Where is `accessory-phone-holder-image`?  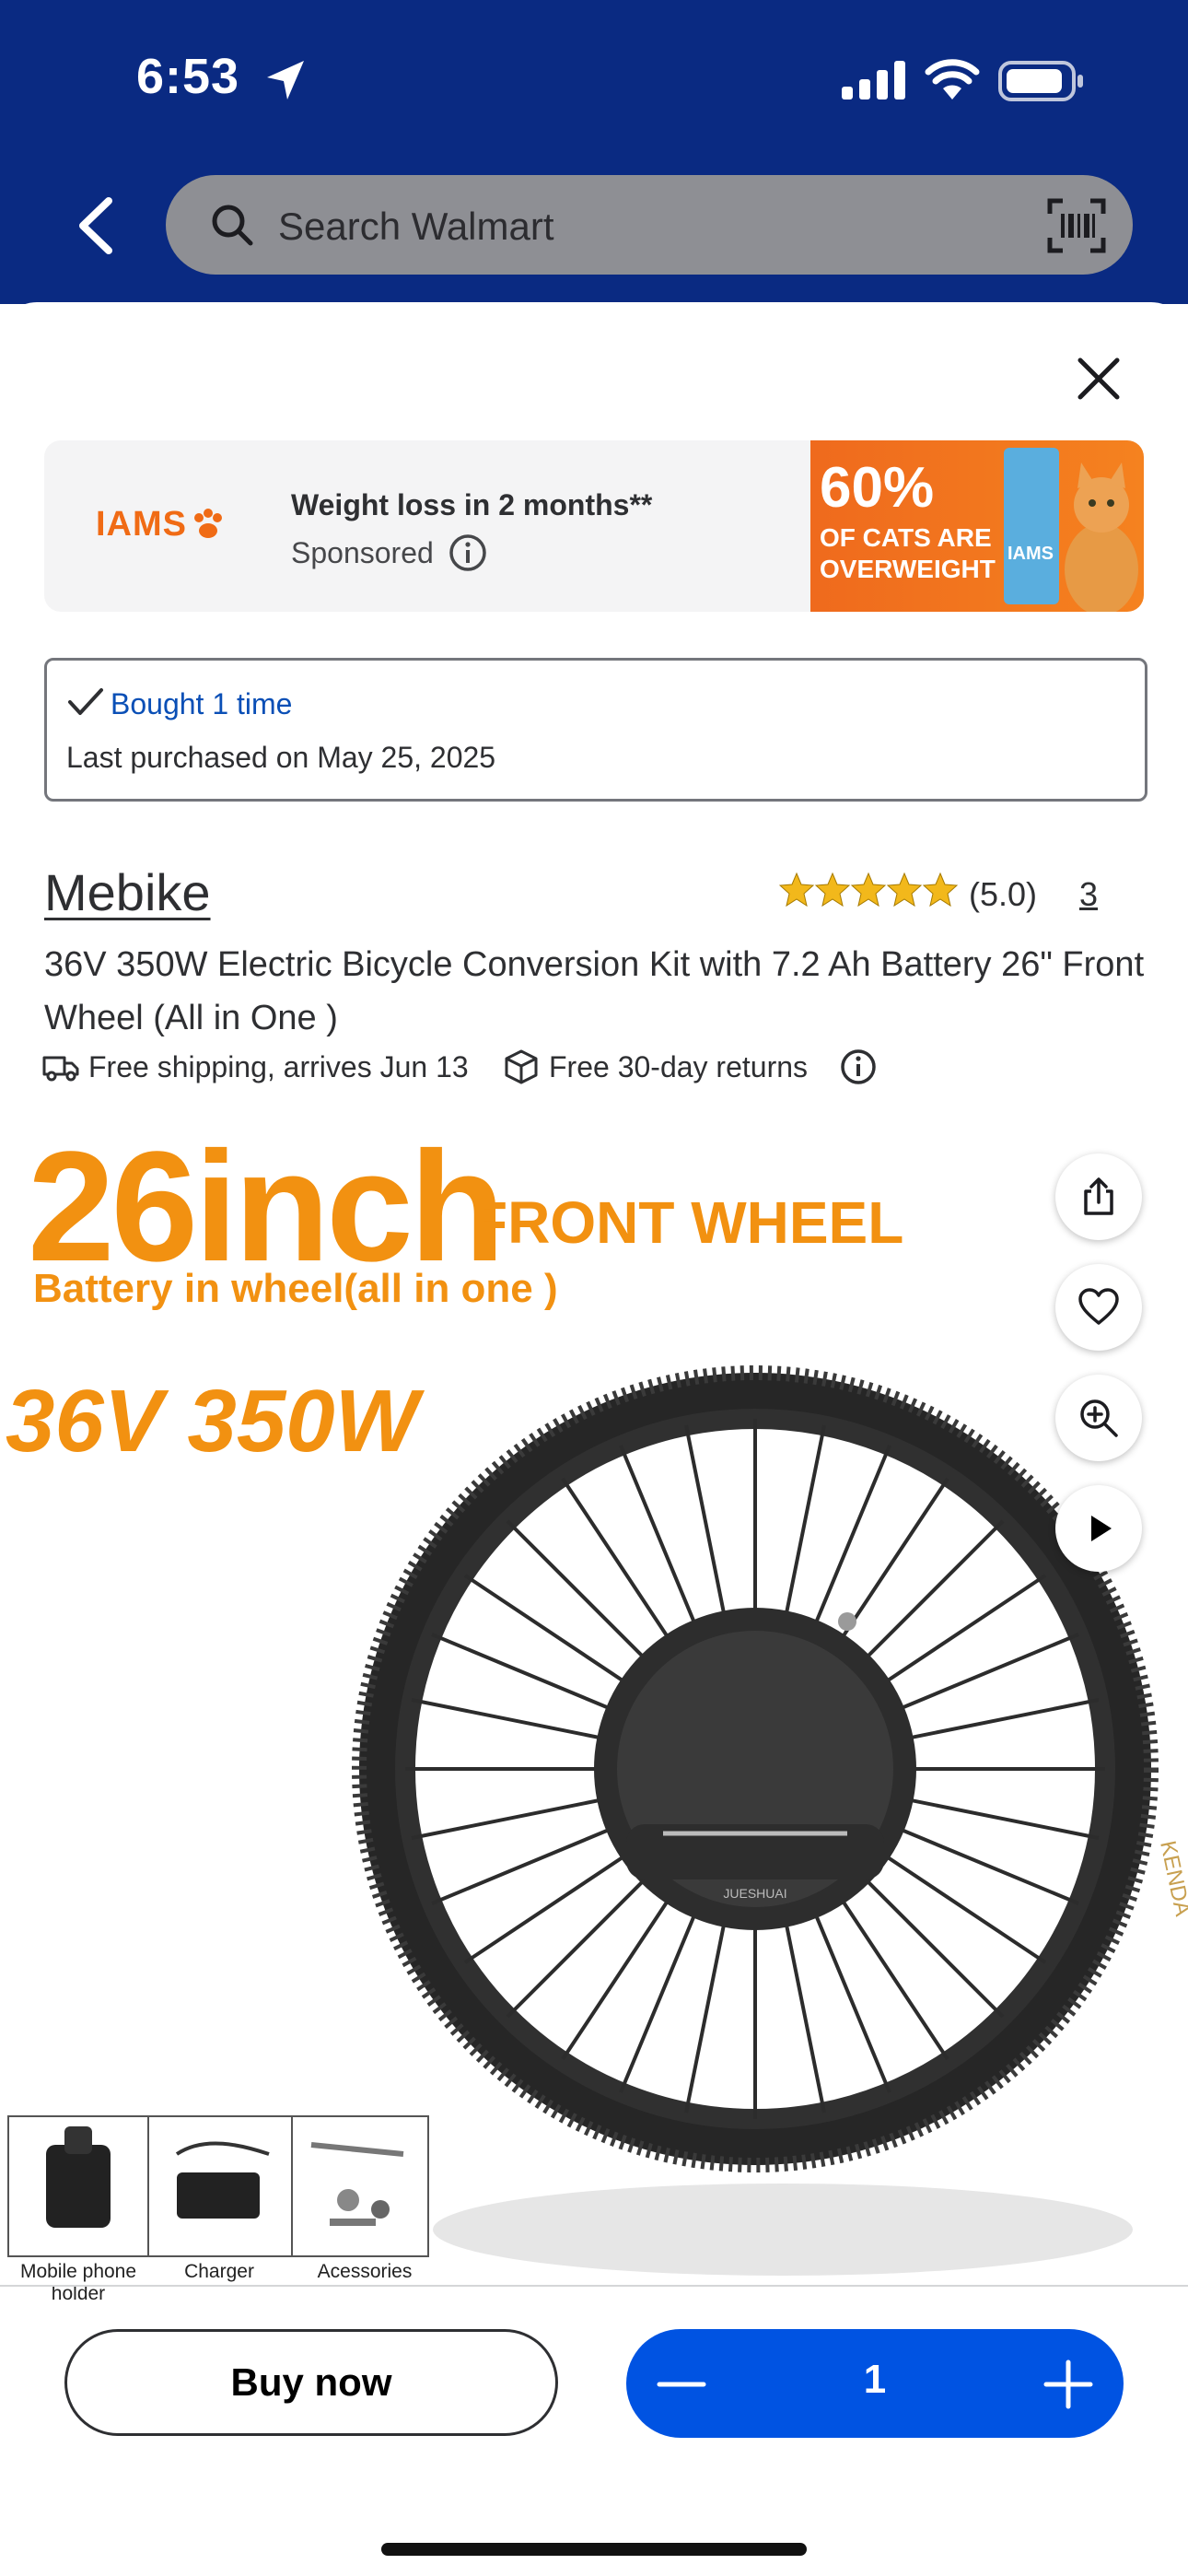 accessory-phone-holder-image is located at coordinates (79, 2186).